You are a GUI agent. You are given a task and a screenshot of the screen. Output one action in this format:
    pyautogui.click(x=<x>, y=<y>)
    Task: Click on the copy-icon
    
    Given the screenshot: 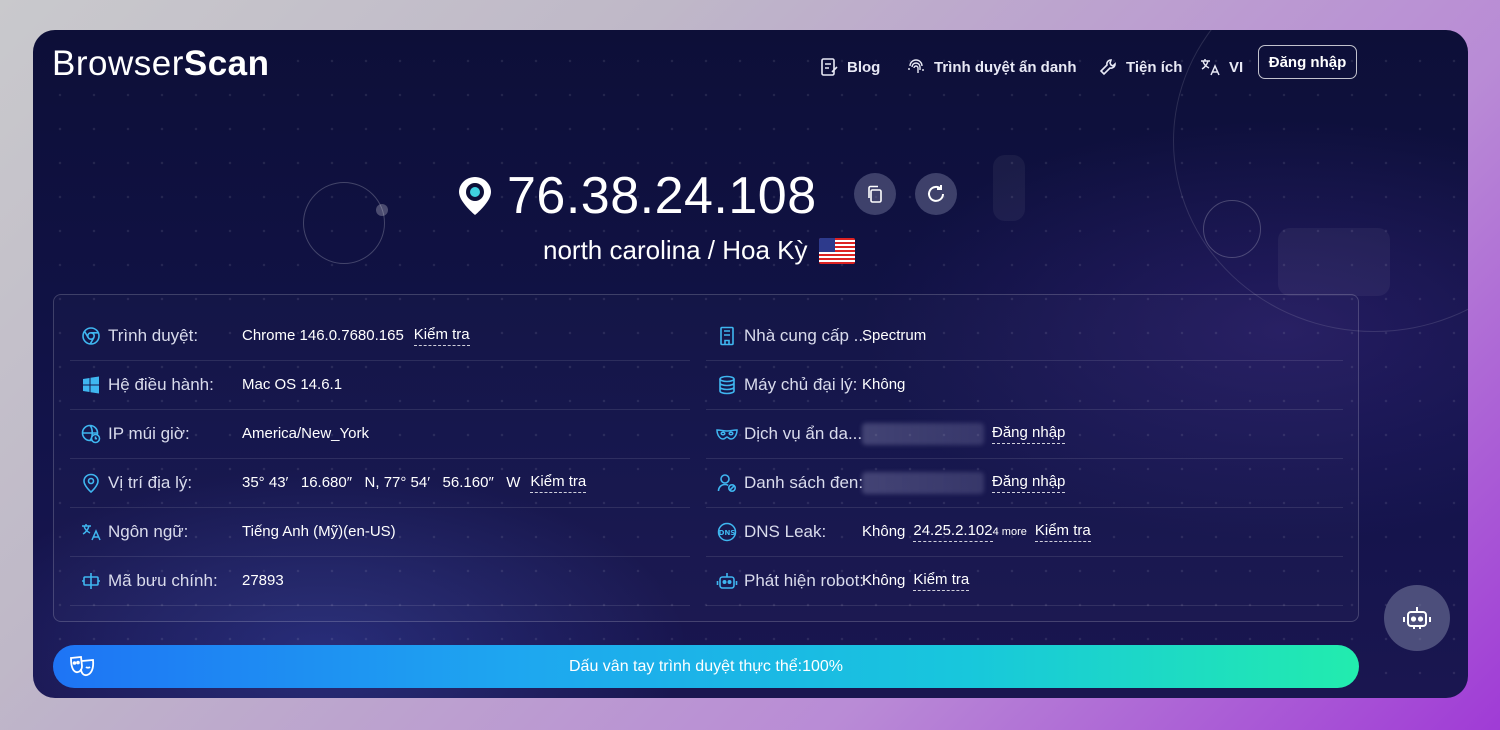 What is the action you would take?
    pyautogui.click(x=875, y=194)
    